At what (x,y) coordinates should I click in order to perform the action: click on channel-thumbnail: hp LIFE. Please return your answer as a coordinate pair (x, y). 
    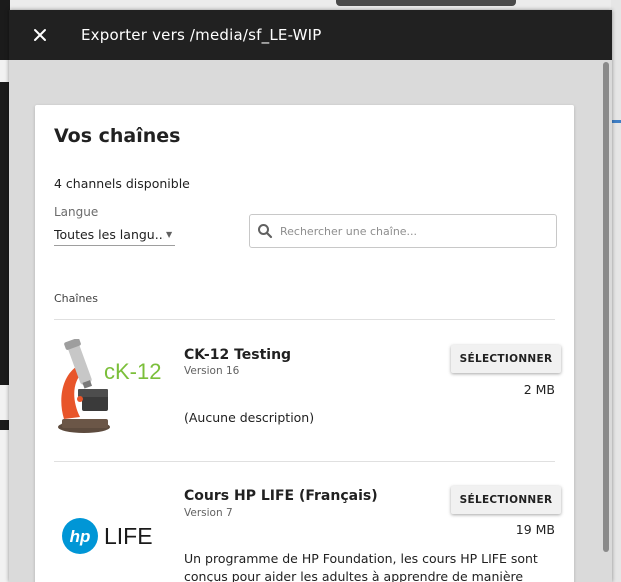
    Looking at the image, I should click on (109, 529).